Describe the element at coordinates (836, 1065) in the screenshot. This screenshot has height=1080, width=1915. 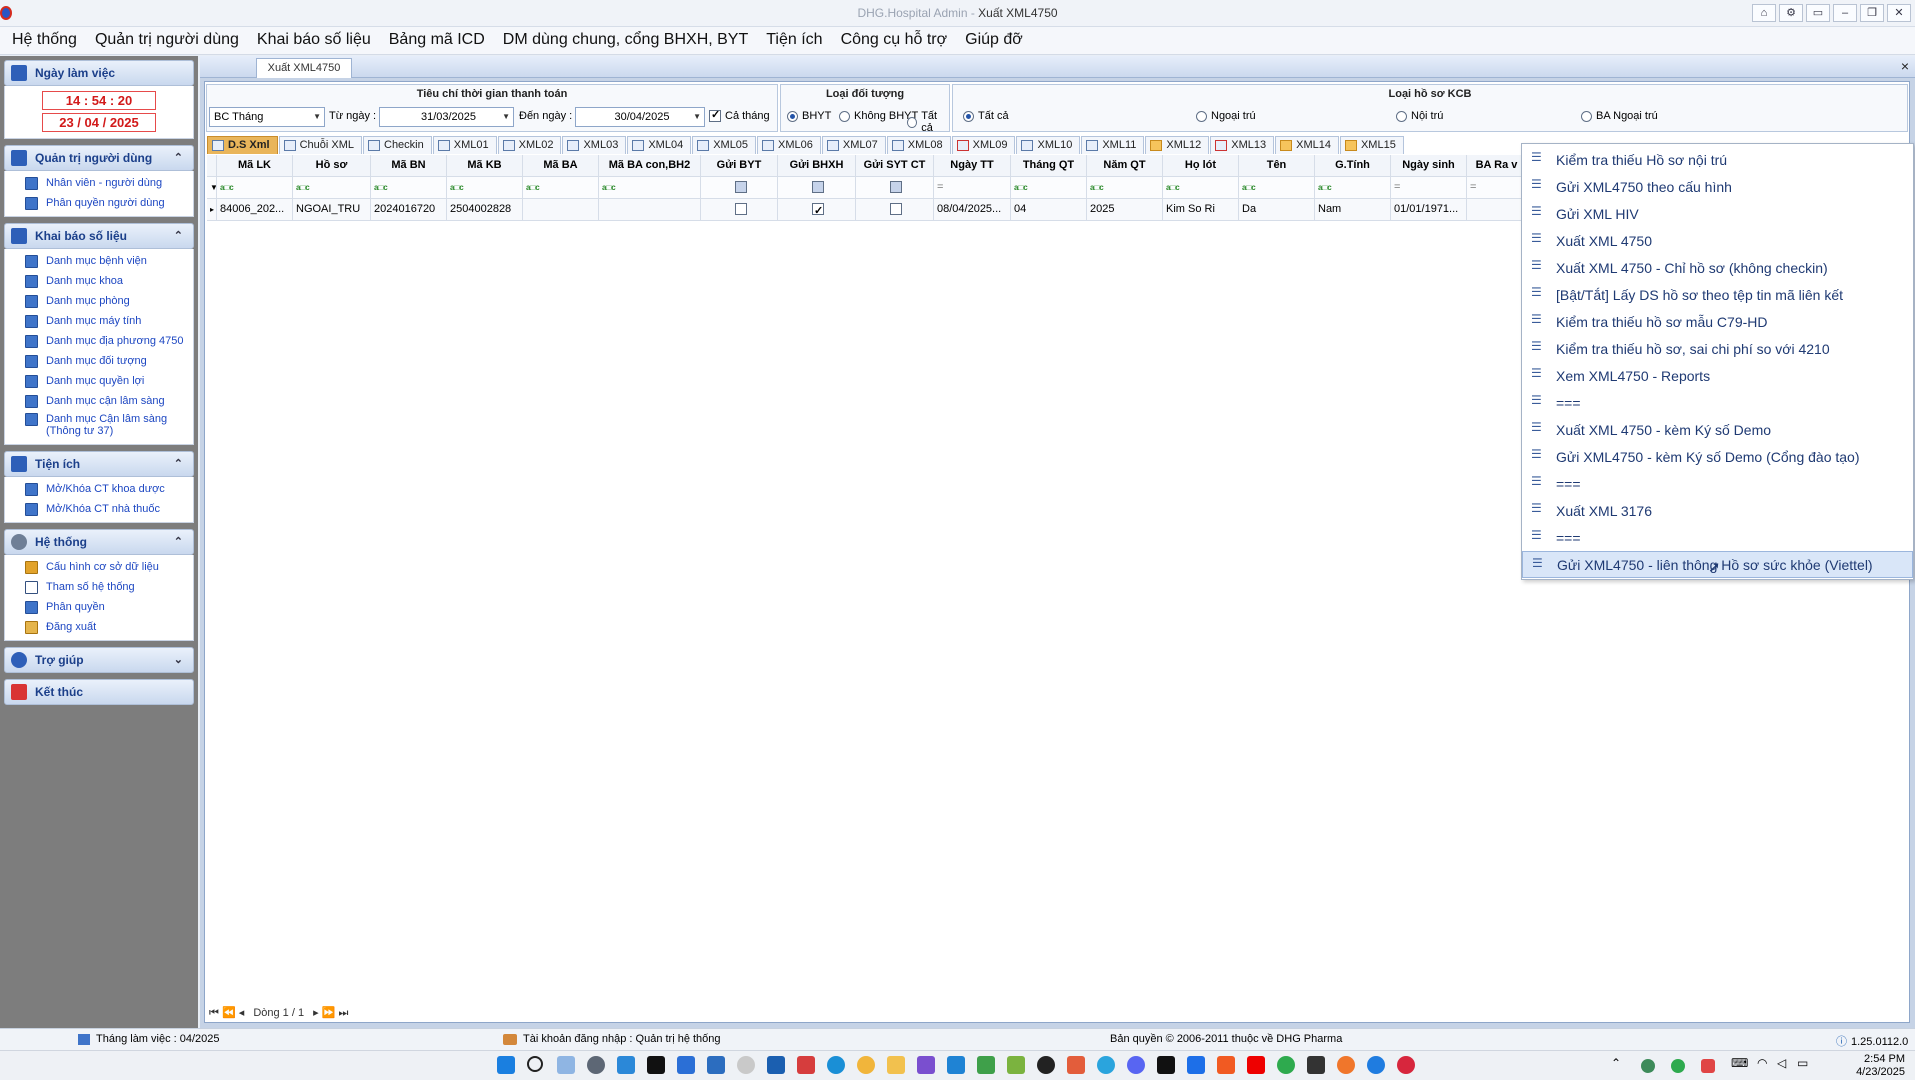
I see `edge-browser-icon` at that location.